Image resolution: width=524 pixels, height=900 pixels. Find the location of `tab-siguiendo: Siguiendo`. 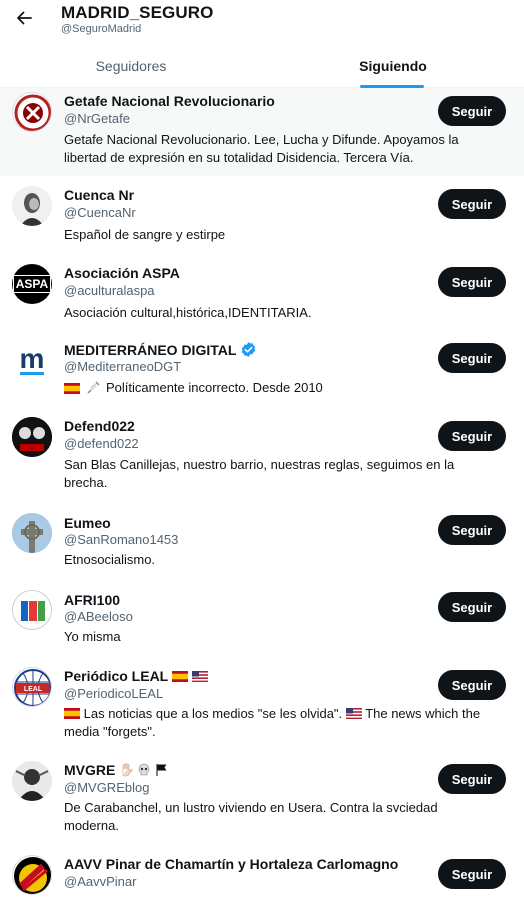

tab-siguiendo: Siguiendo is located at coordinates (393, 66).